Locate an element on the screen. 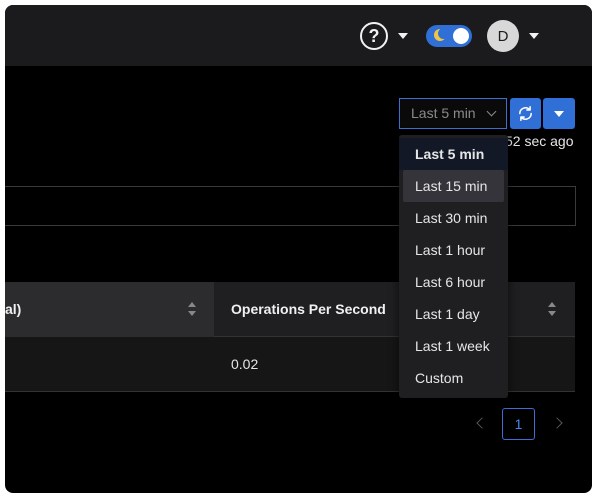 This screenshot has width=599, height=502. column-header-label: al) is located at coordinates (13, 309).